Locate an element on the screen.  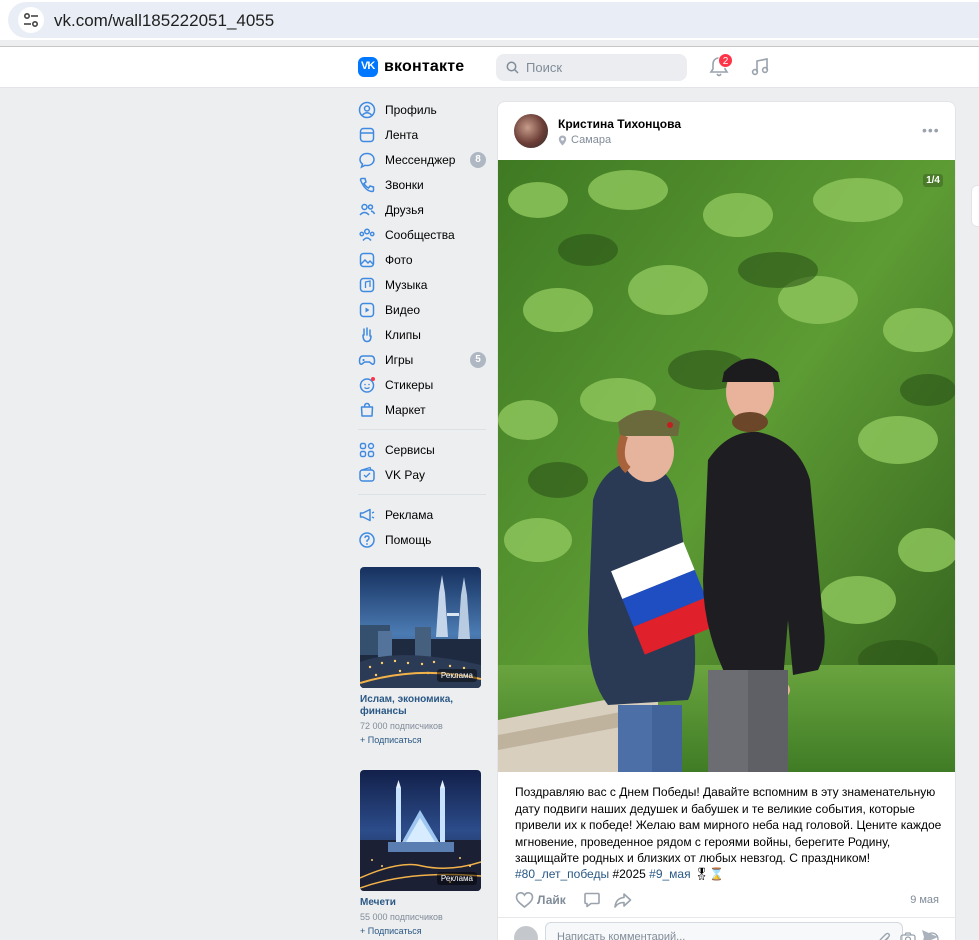
location-text: Самара is located at coordinates (591, 140).